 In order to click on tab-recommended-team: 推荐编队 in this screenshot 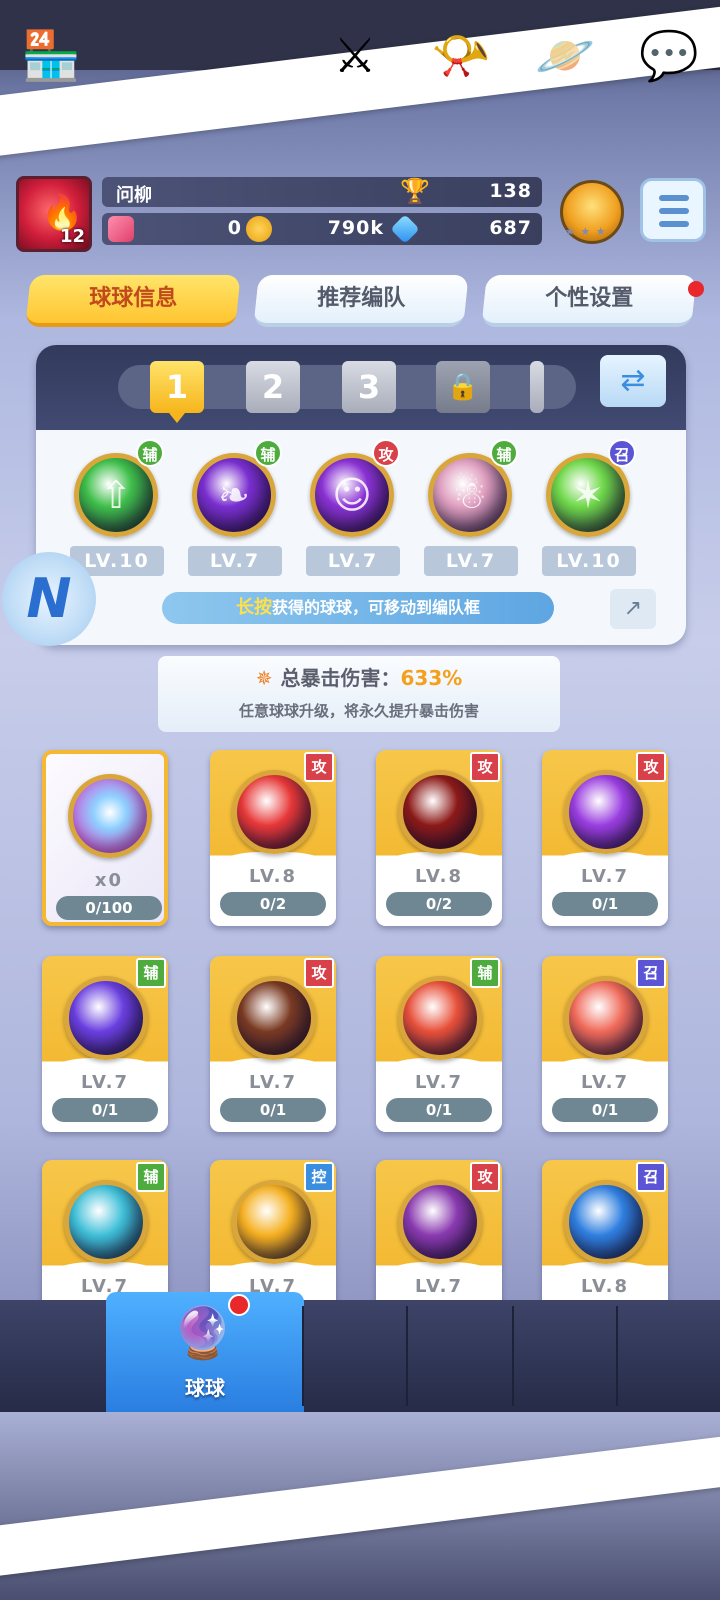, I will do `click(361, 301)`.